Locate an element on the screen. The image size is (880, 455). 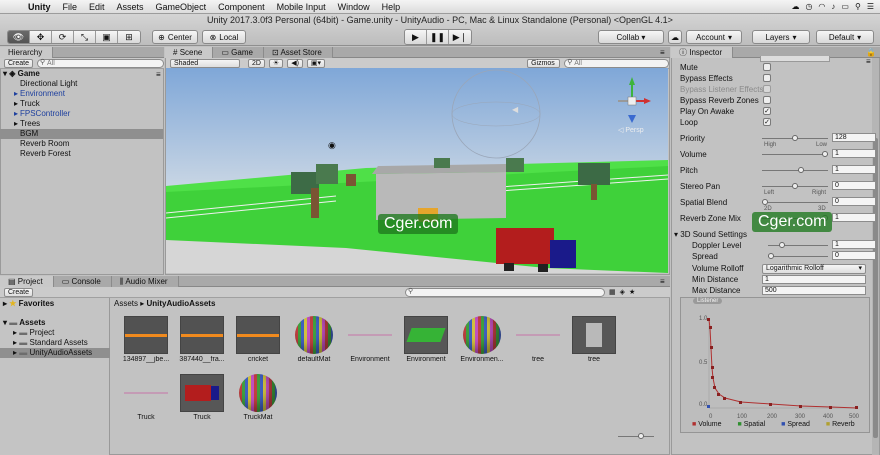
hierarchy-item: BGM is located at coordinates (81, 134).